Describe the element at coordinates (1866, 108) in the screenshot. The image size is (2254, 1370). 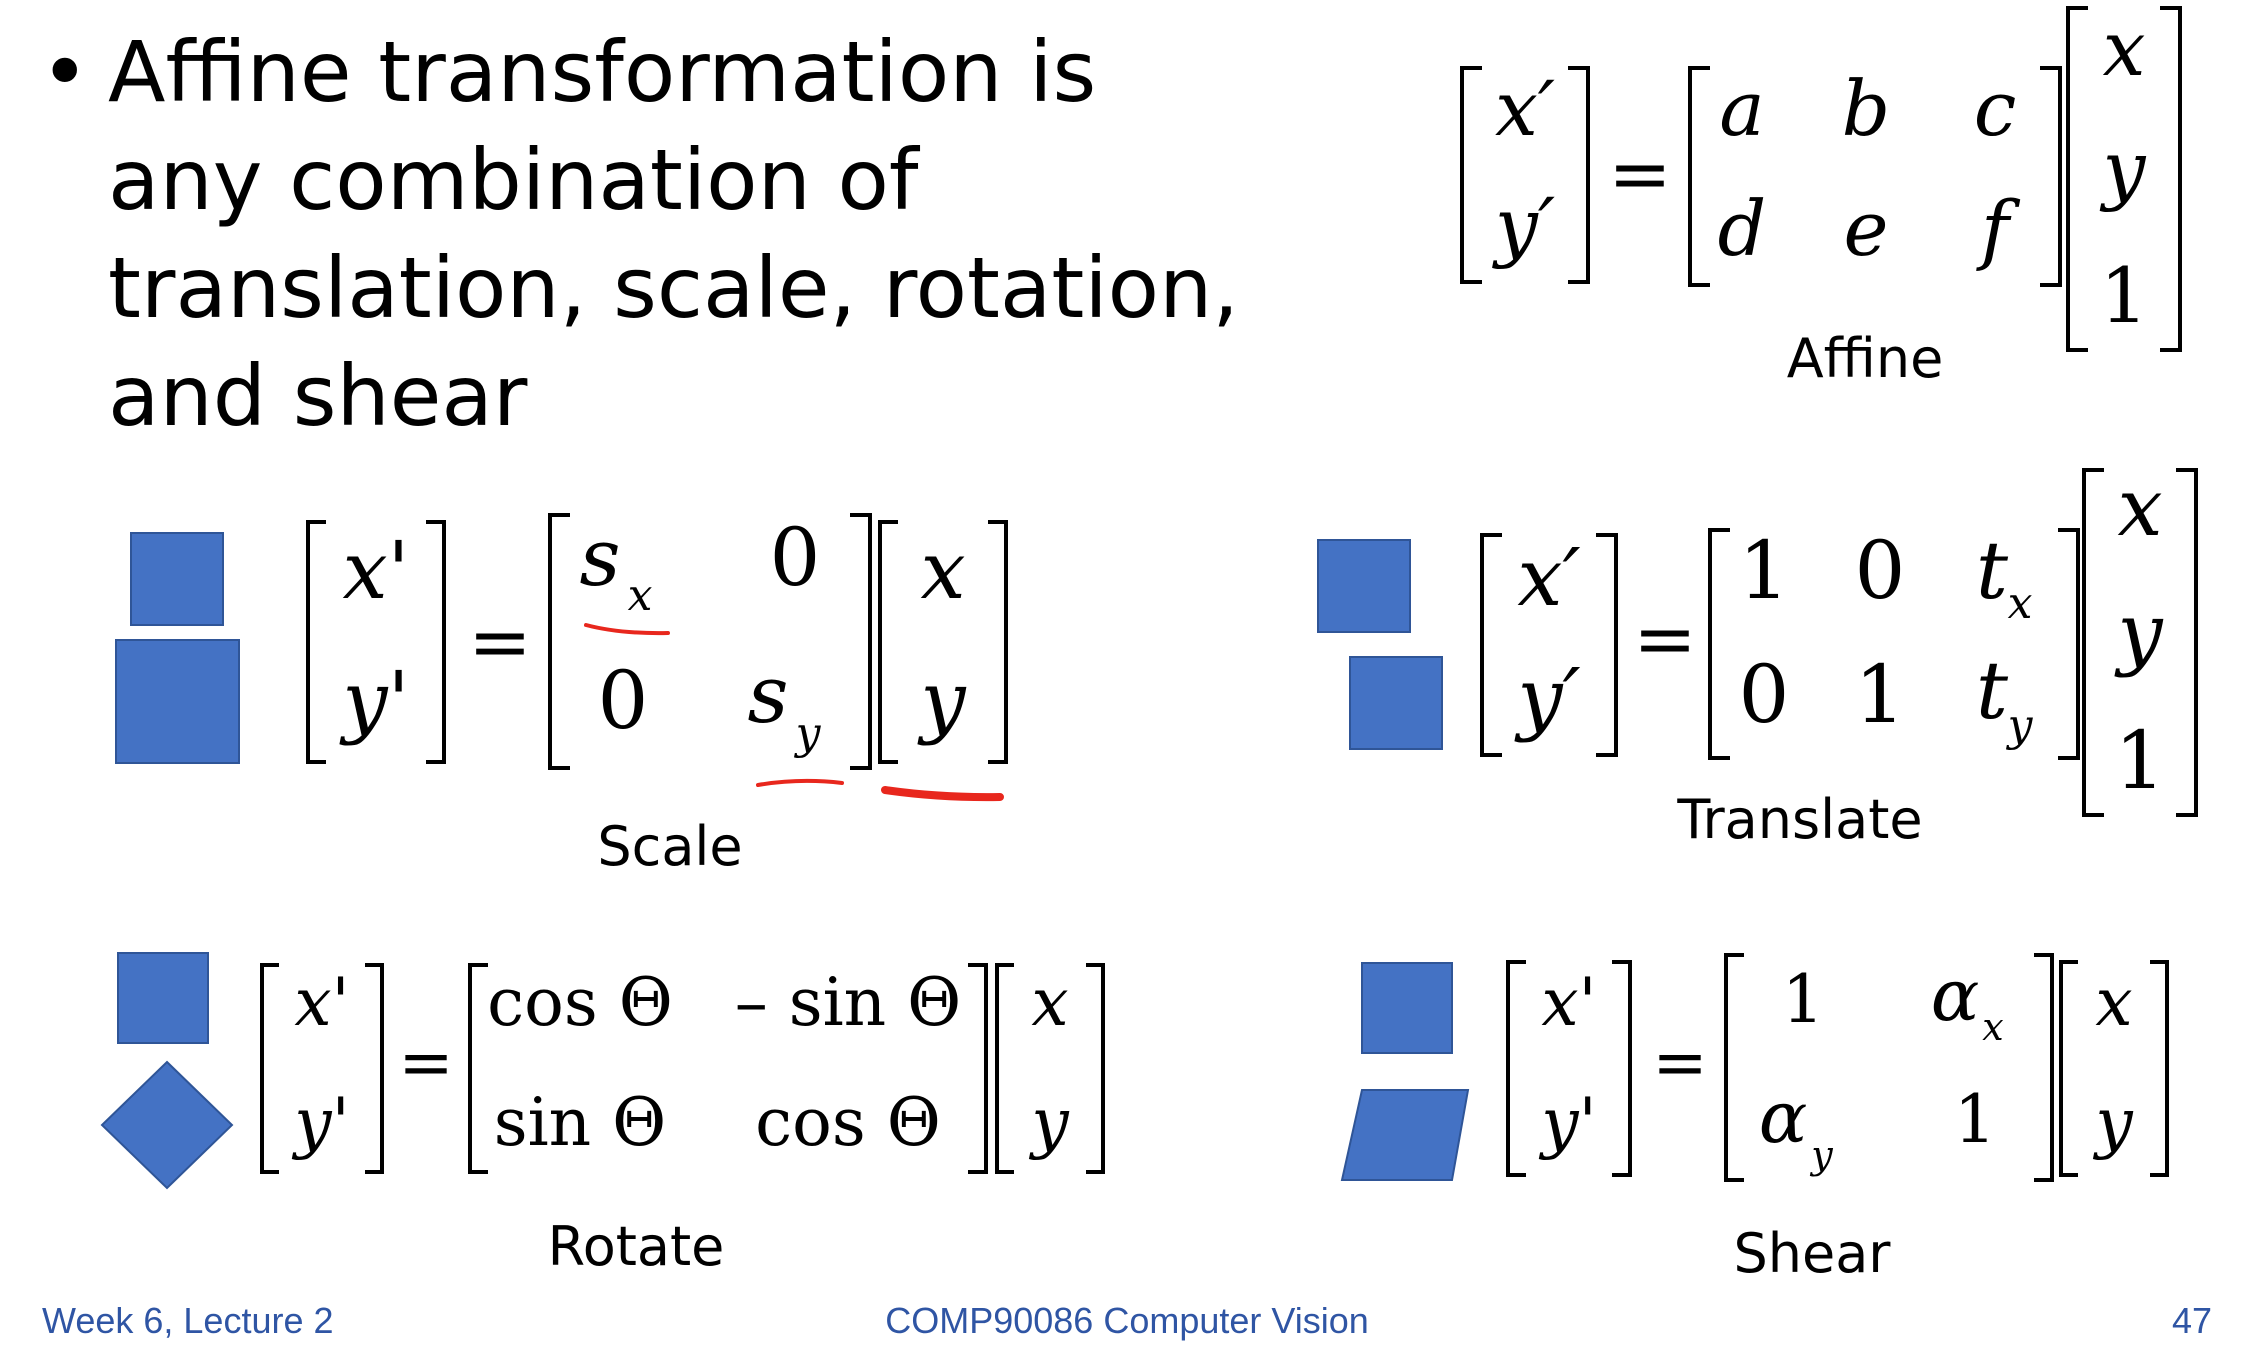
I see `affine-m-b: b` at that location.